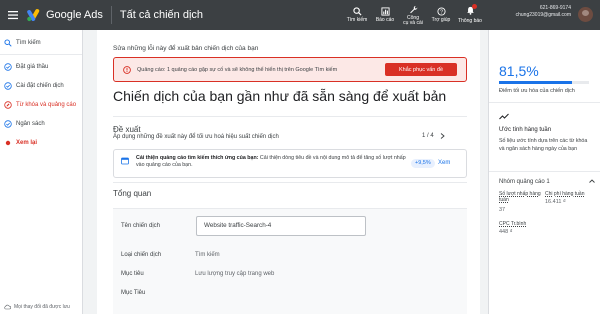 This screenshot has height=314, width=600. What do you see at coordinates (357, 20) in the screenshot?
I see `tool-label: Tìm kiếm` at bounding box center [357, 20].